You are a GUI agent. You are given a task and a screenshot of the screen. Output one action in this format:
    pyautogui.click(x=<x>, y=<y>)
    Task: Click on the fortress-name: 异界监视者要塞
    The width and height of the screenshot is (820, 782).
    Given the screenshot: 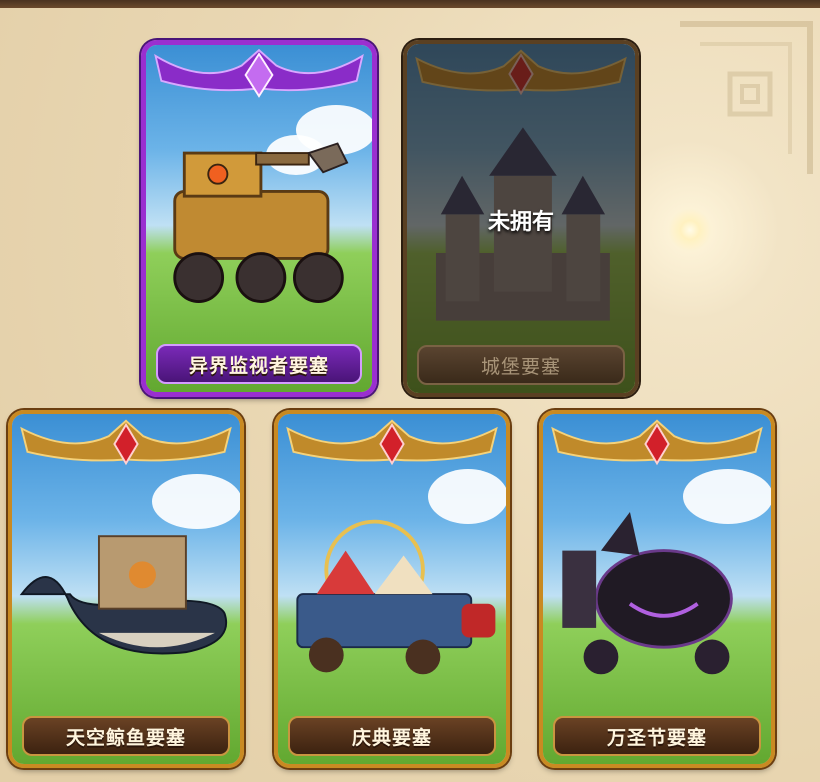 What is the action you would take?
    pyautogui.click(x=258, y=365)
    